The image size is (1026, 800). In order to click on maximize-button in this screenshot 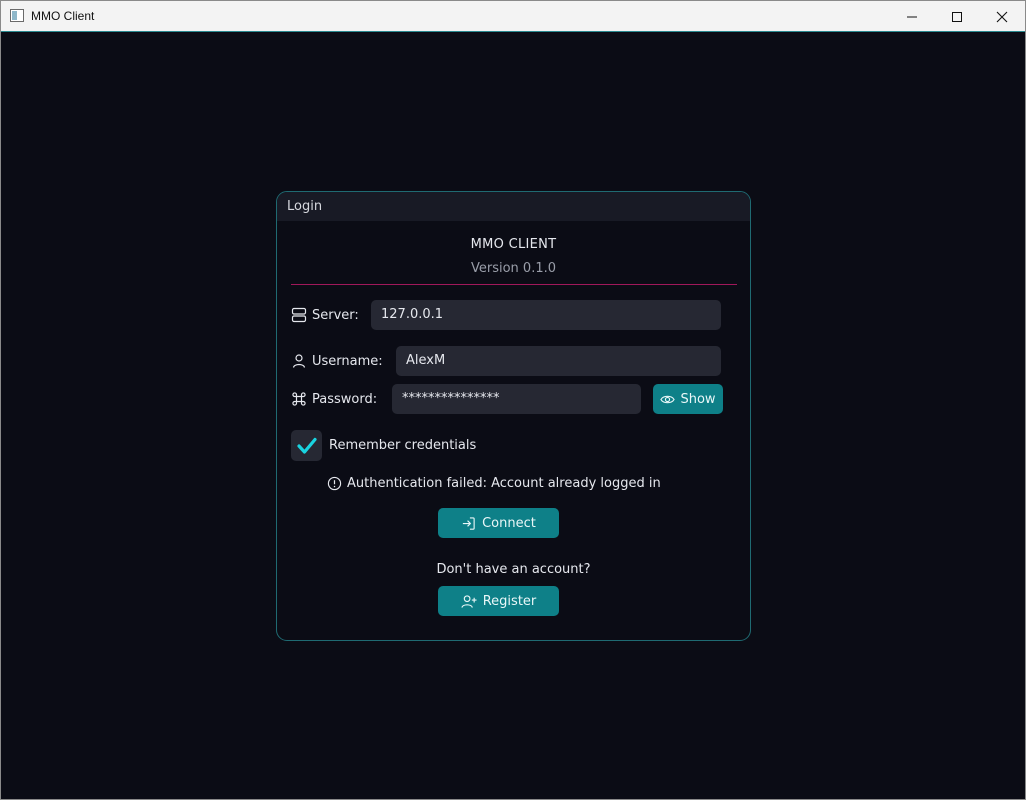, I will do `click(957, 16)`.